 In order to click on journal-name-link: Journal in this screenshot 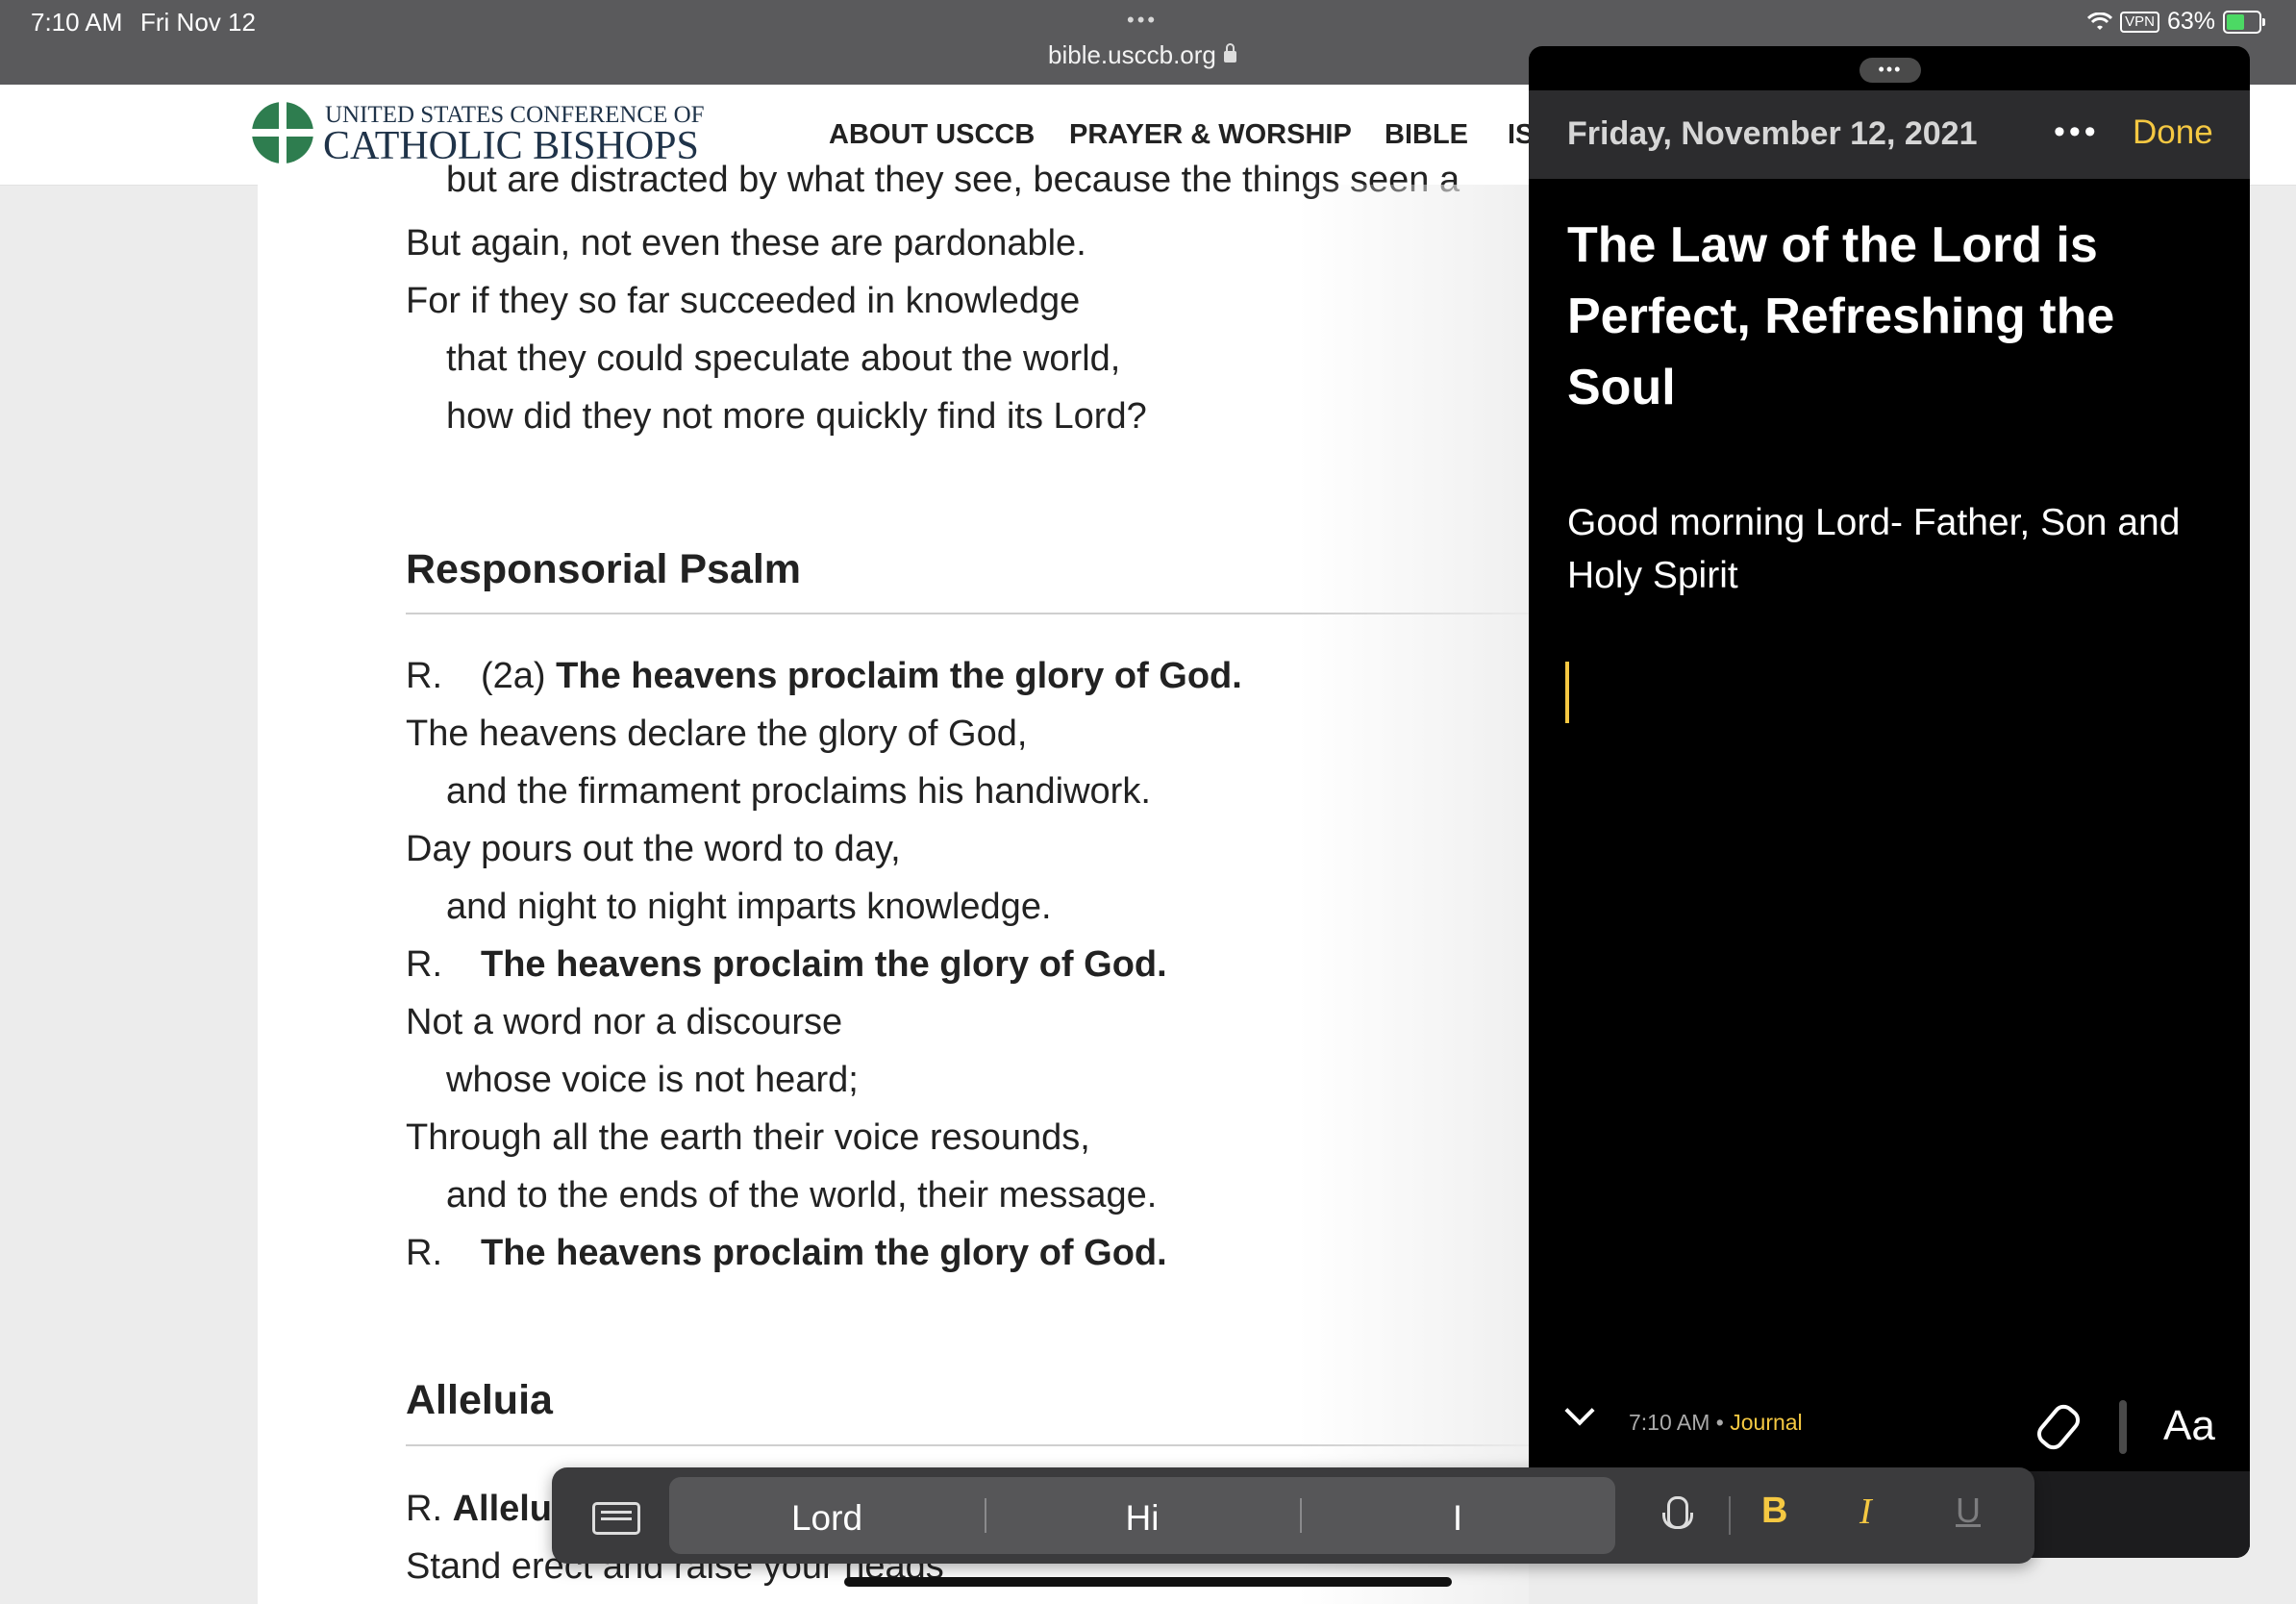, I will do `click(1766, 1422)`.